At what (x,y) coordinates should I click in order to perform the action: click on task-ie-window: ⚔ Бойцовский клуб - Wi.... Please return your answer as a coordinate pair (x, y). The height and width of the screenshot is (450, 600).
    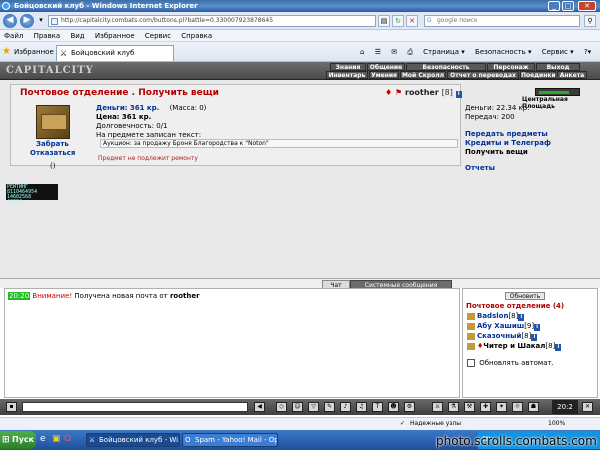
    Looking at the image, I should click on (133, 440).